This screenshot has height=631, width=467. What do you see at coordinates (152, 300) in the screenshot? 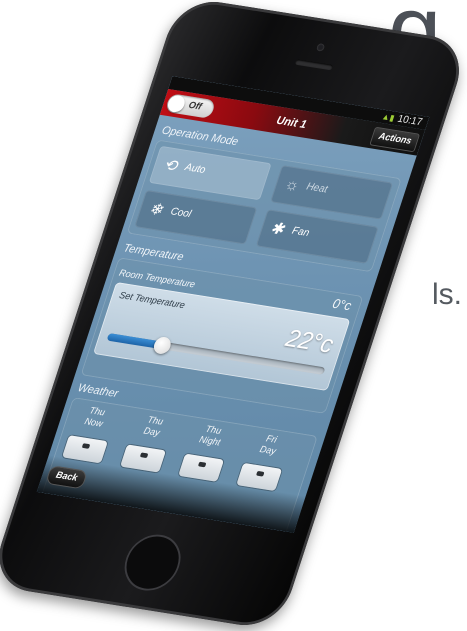
I see `set-temperature-label: Set Temperature` at bounding box center [152, 300].